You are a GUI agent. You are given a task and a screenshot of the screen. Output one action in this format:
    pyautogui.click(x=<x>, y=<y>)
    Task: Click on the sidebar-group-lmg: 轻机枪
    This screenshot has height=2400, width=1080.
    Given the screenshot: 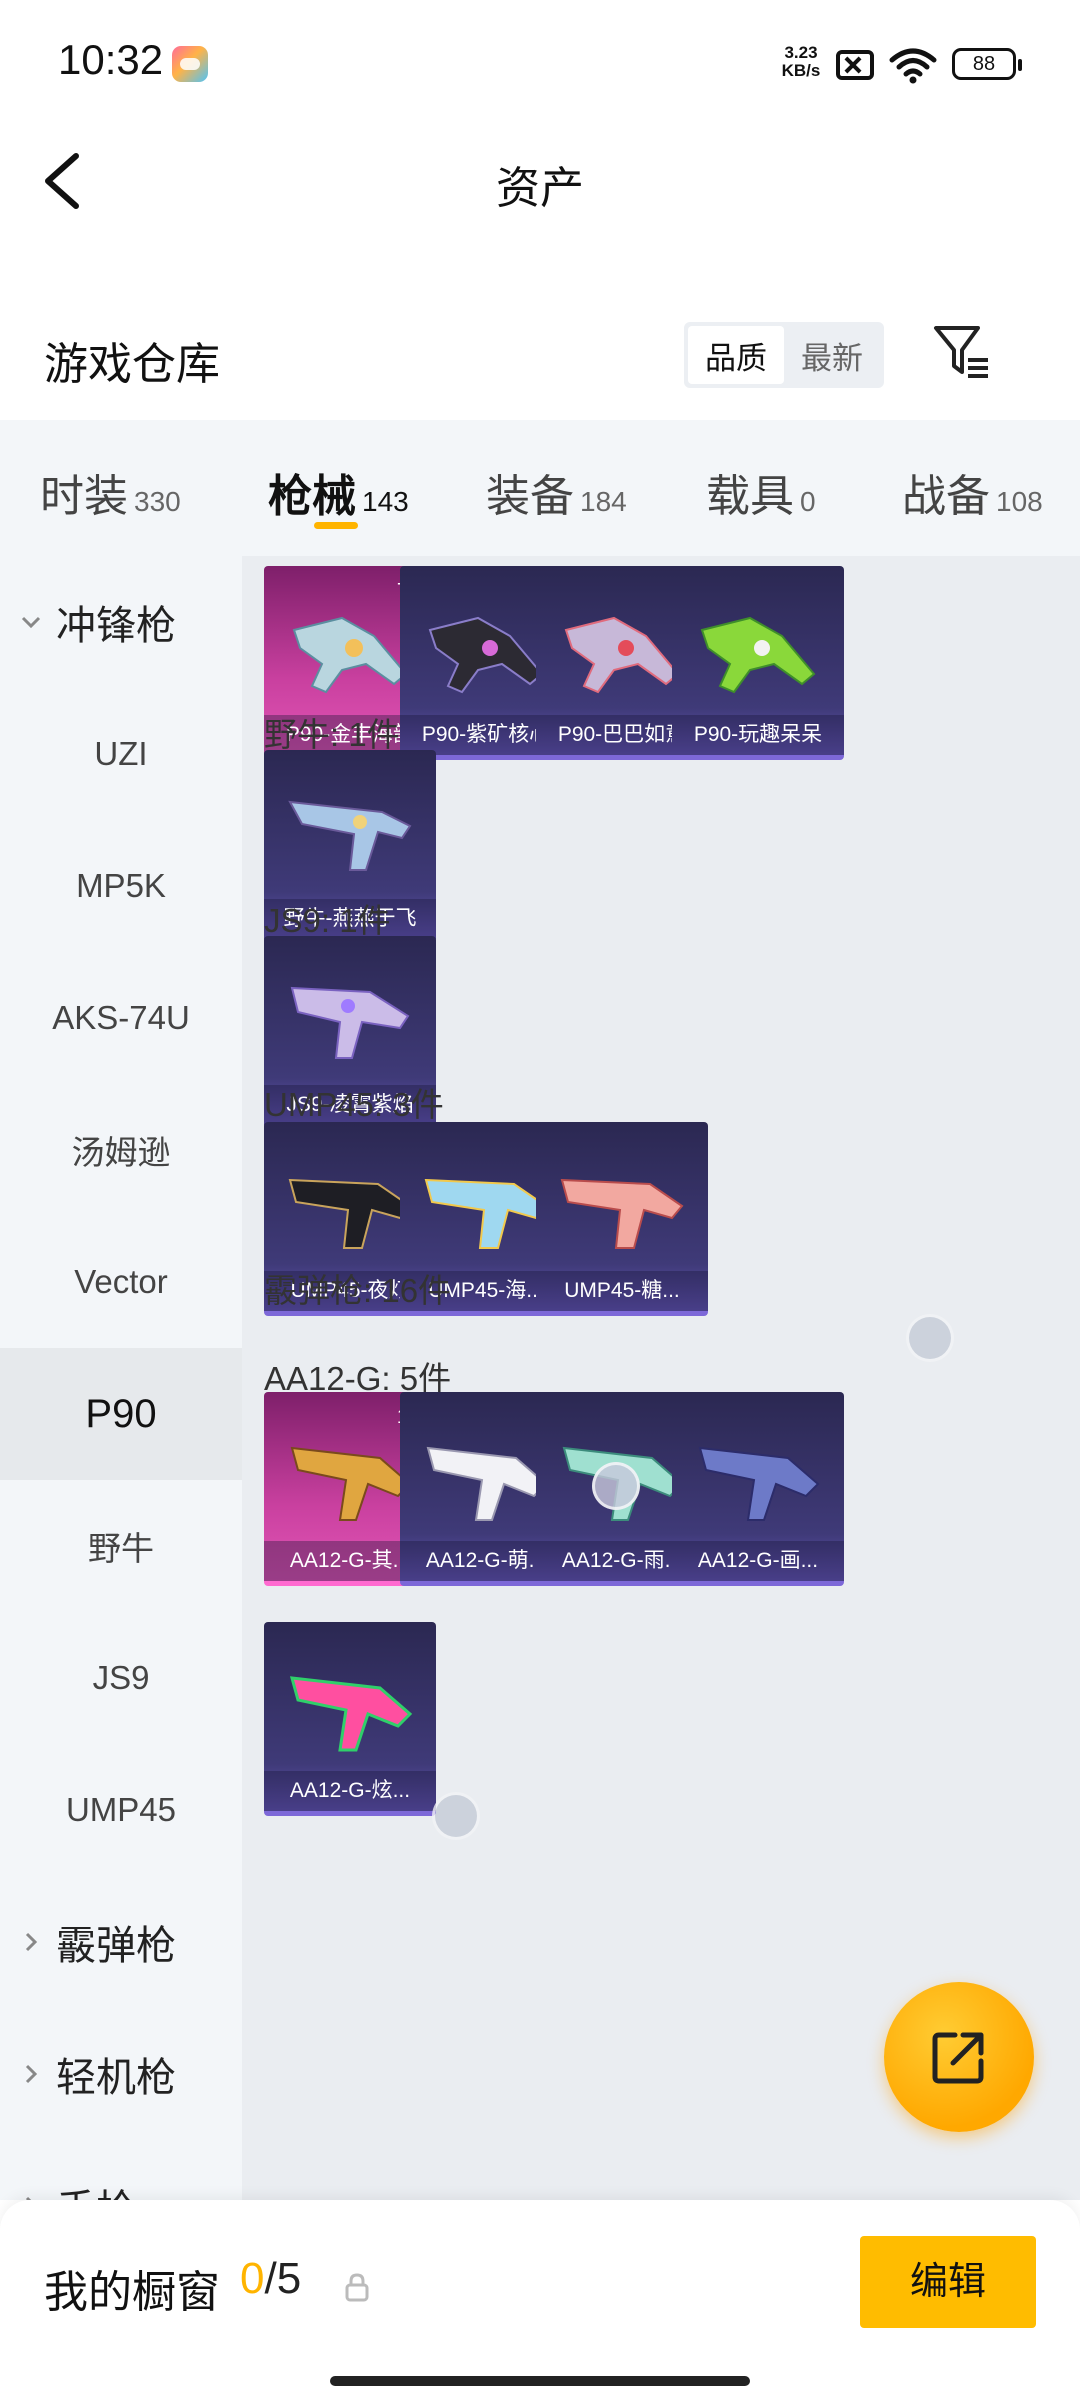 What is the action you would take?
    pyautogui.click(x=121, y=2074)
    